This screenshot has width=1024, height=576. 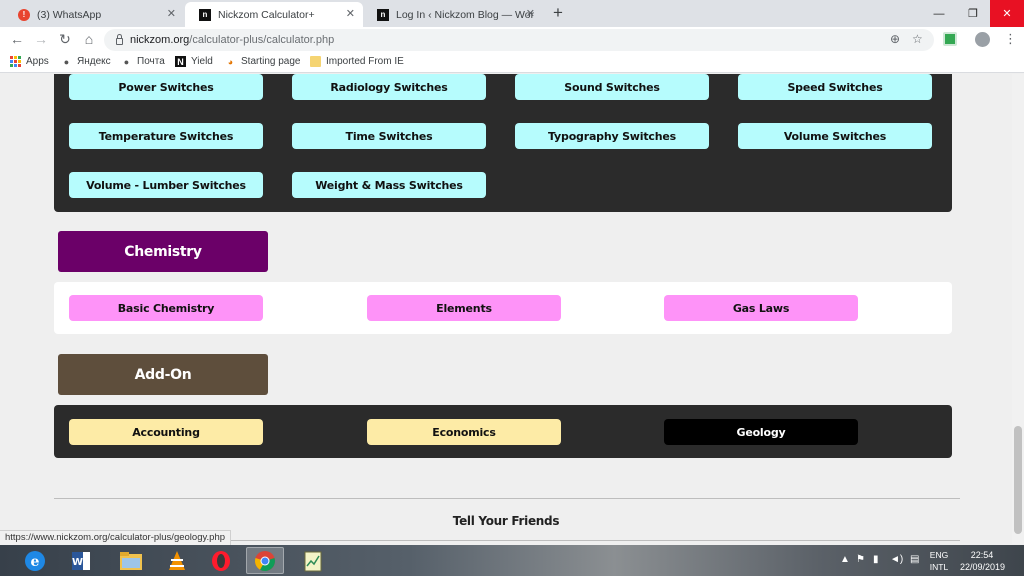 I want to click on apps-grid-icon, so click(x=15, y=61).